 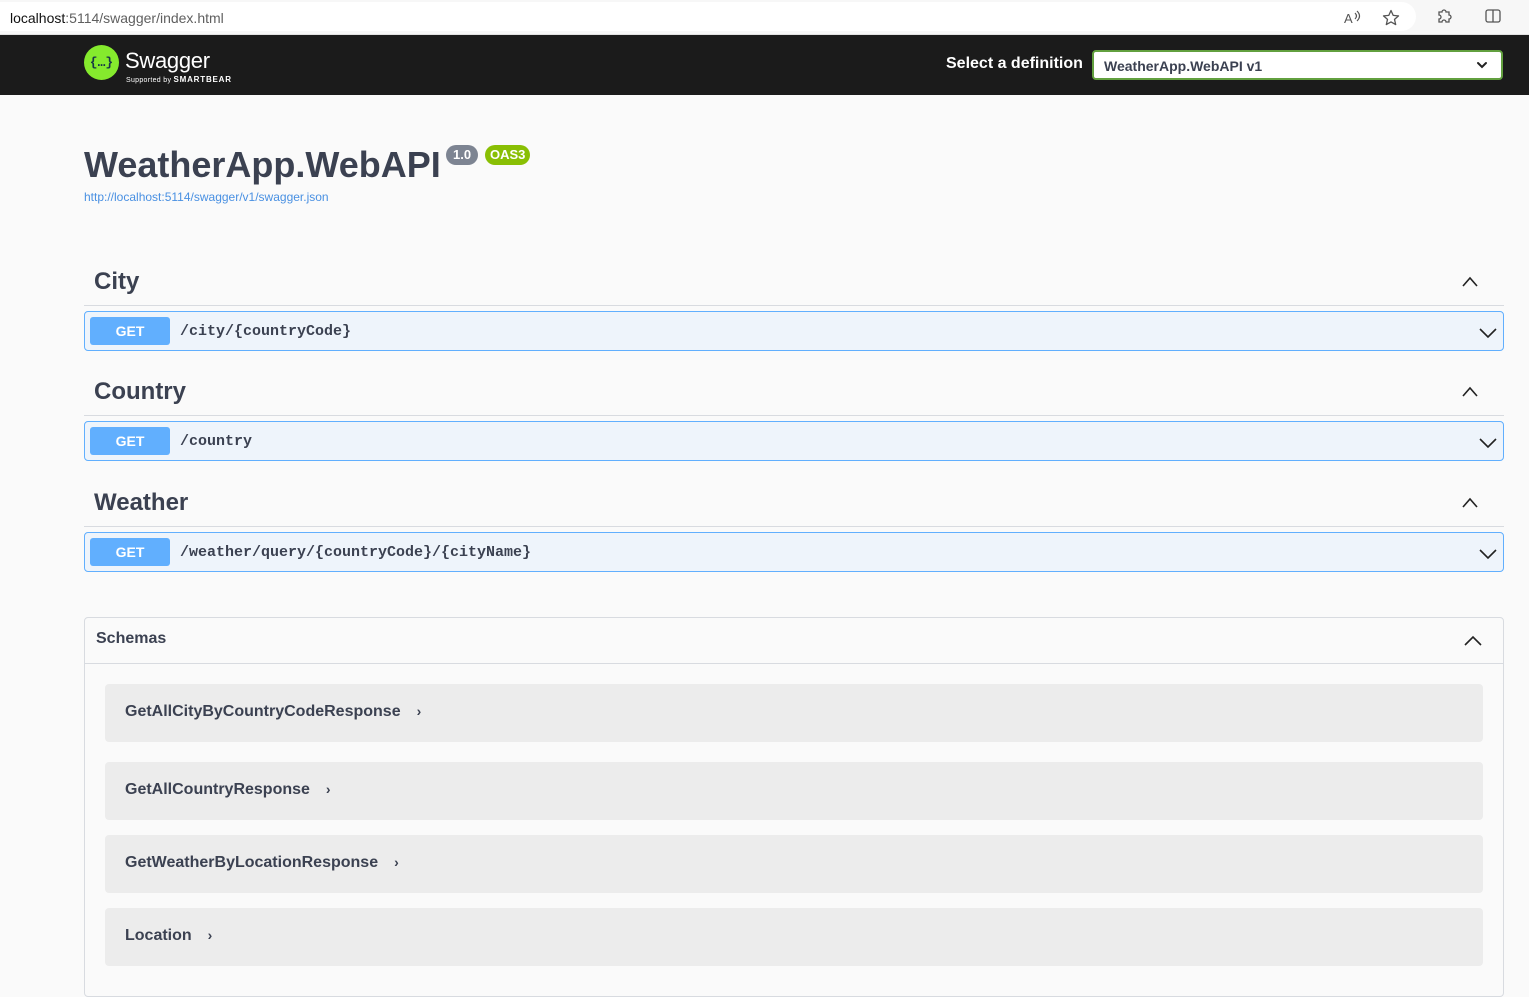 I want to click on address-url: localhost:5114/swagger/index.html, so click(x=117, y=18).